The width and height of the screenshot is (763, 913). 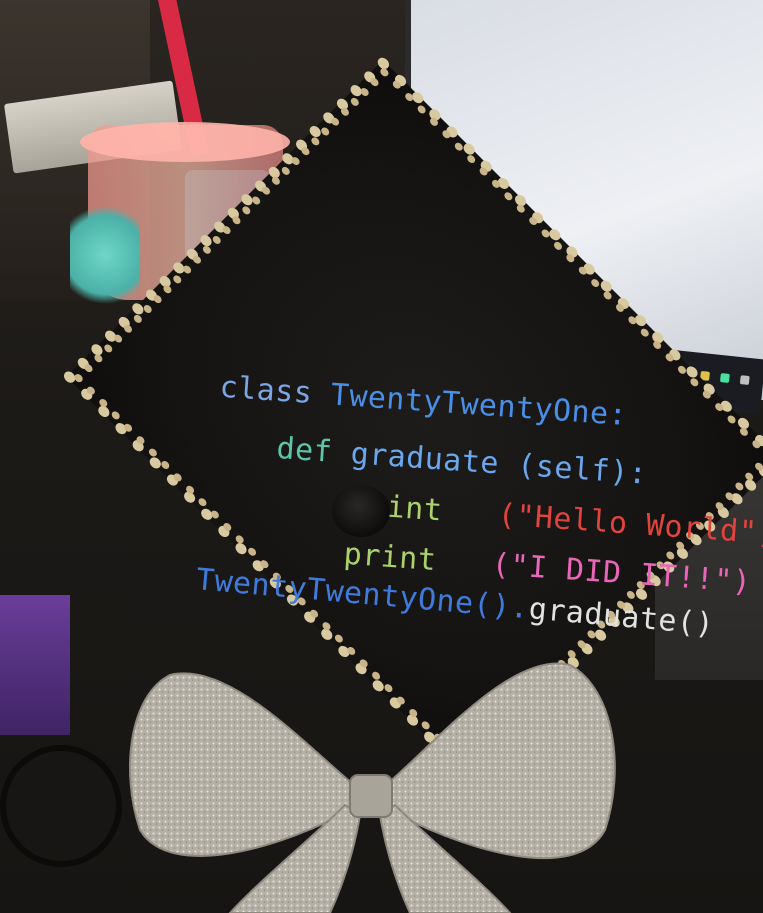 I want to click on cup-lid, so click(x=185, y=142).